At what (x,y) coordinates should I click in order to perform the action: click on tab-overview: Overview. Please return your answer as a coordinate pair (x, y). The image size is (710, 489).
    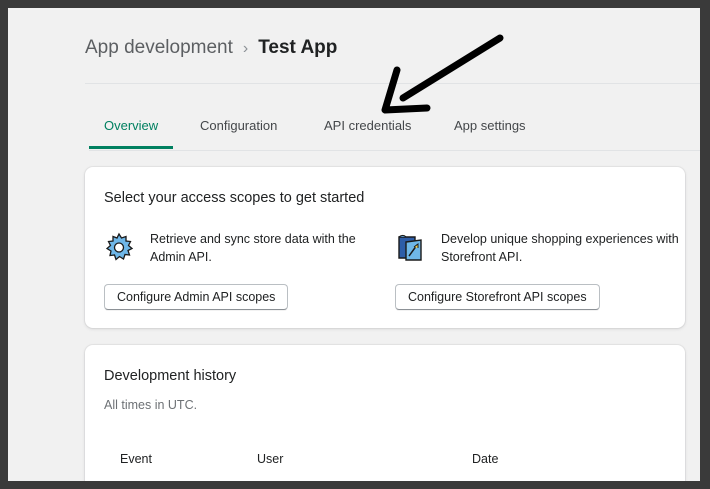
    Looking at the image, I should click on (131, 128).